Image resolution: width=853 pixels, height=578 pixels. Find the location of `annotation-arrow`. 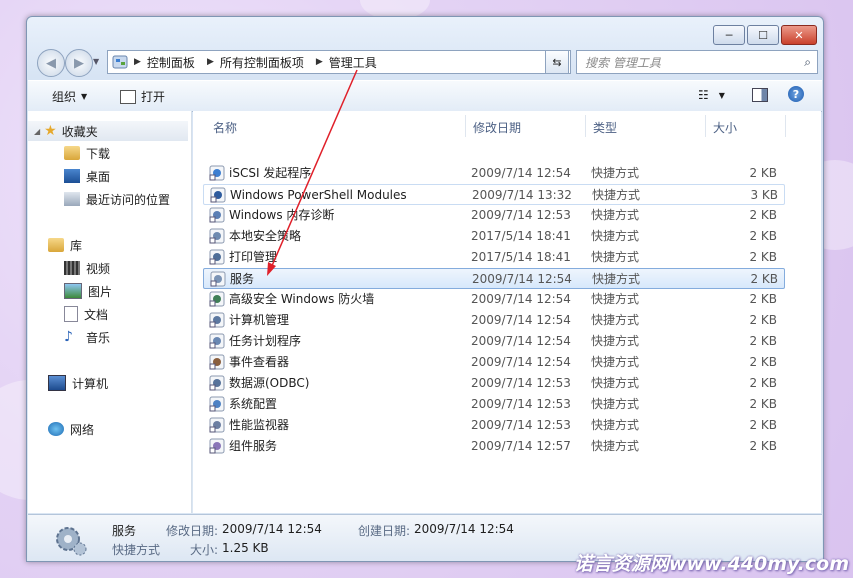

annotation-arrow is located at coordinates (312, 172).